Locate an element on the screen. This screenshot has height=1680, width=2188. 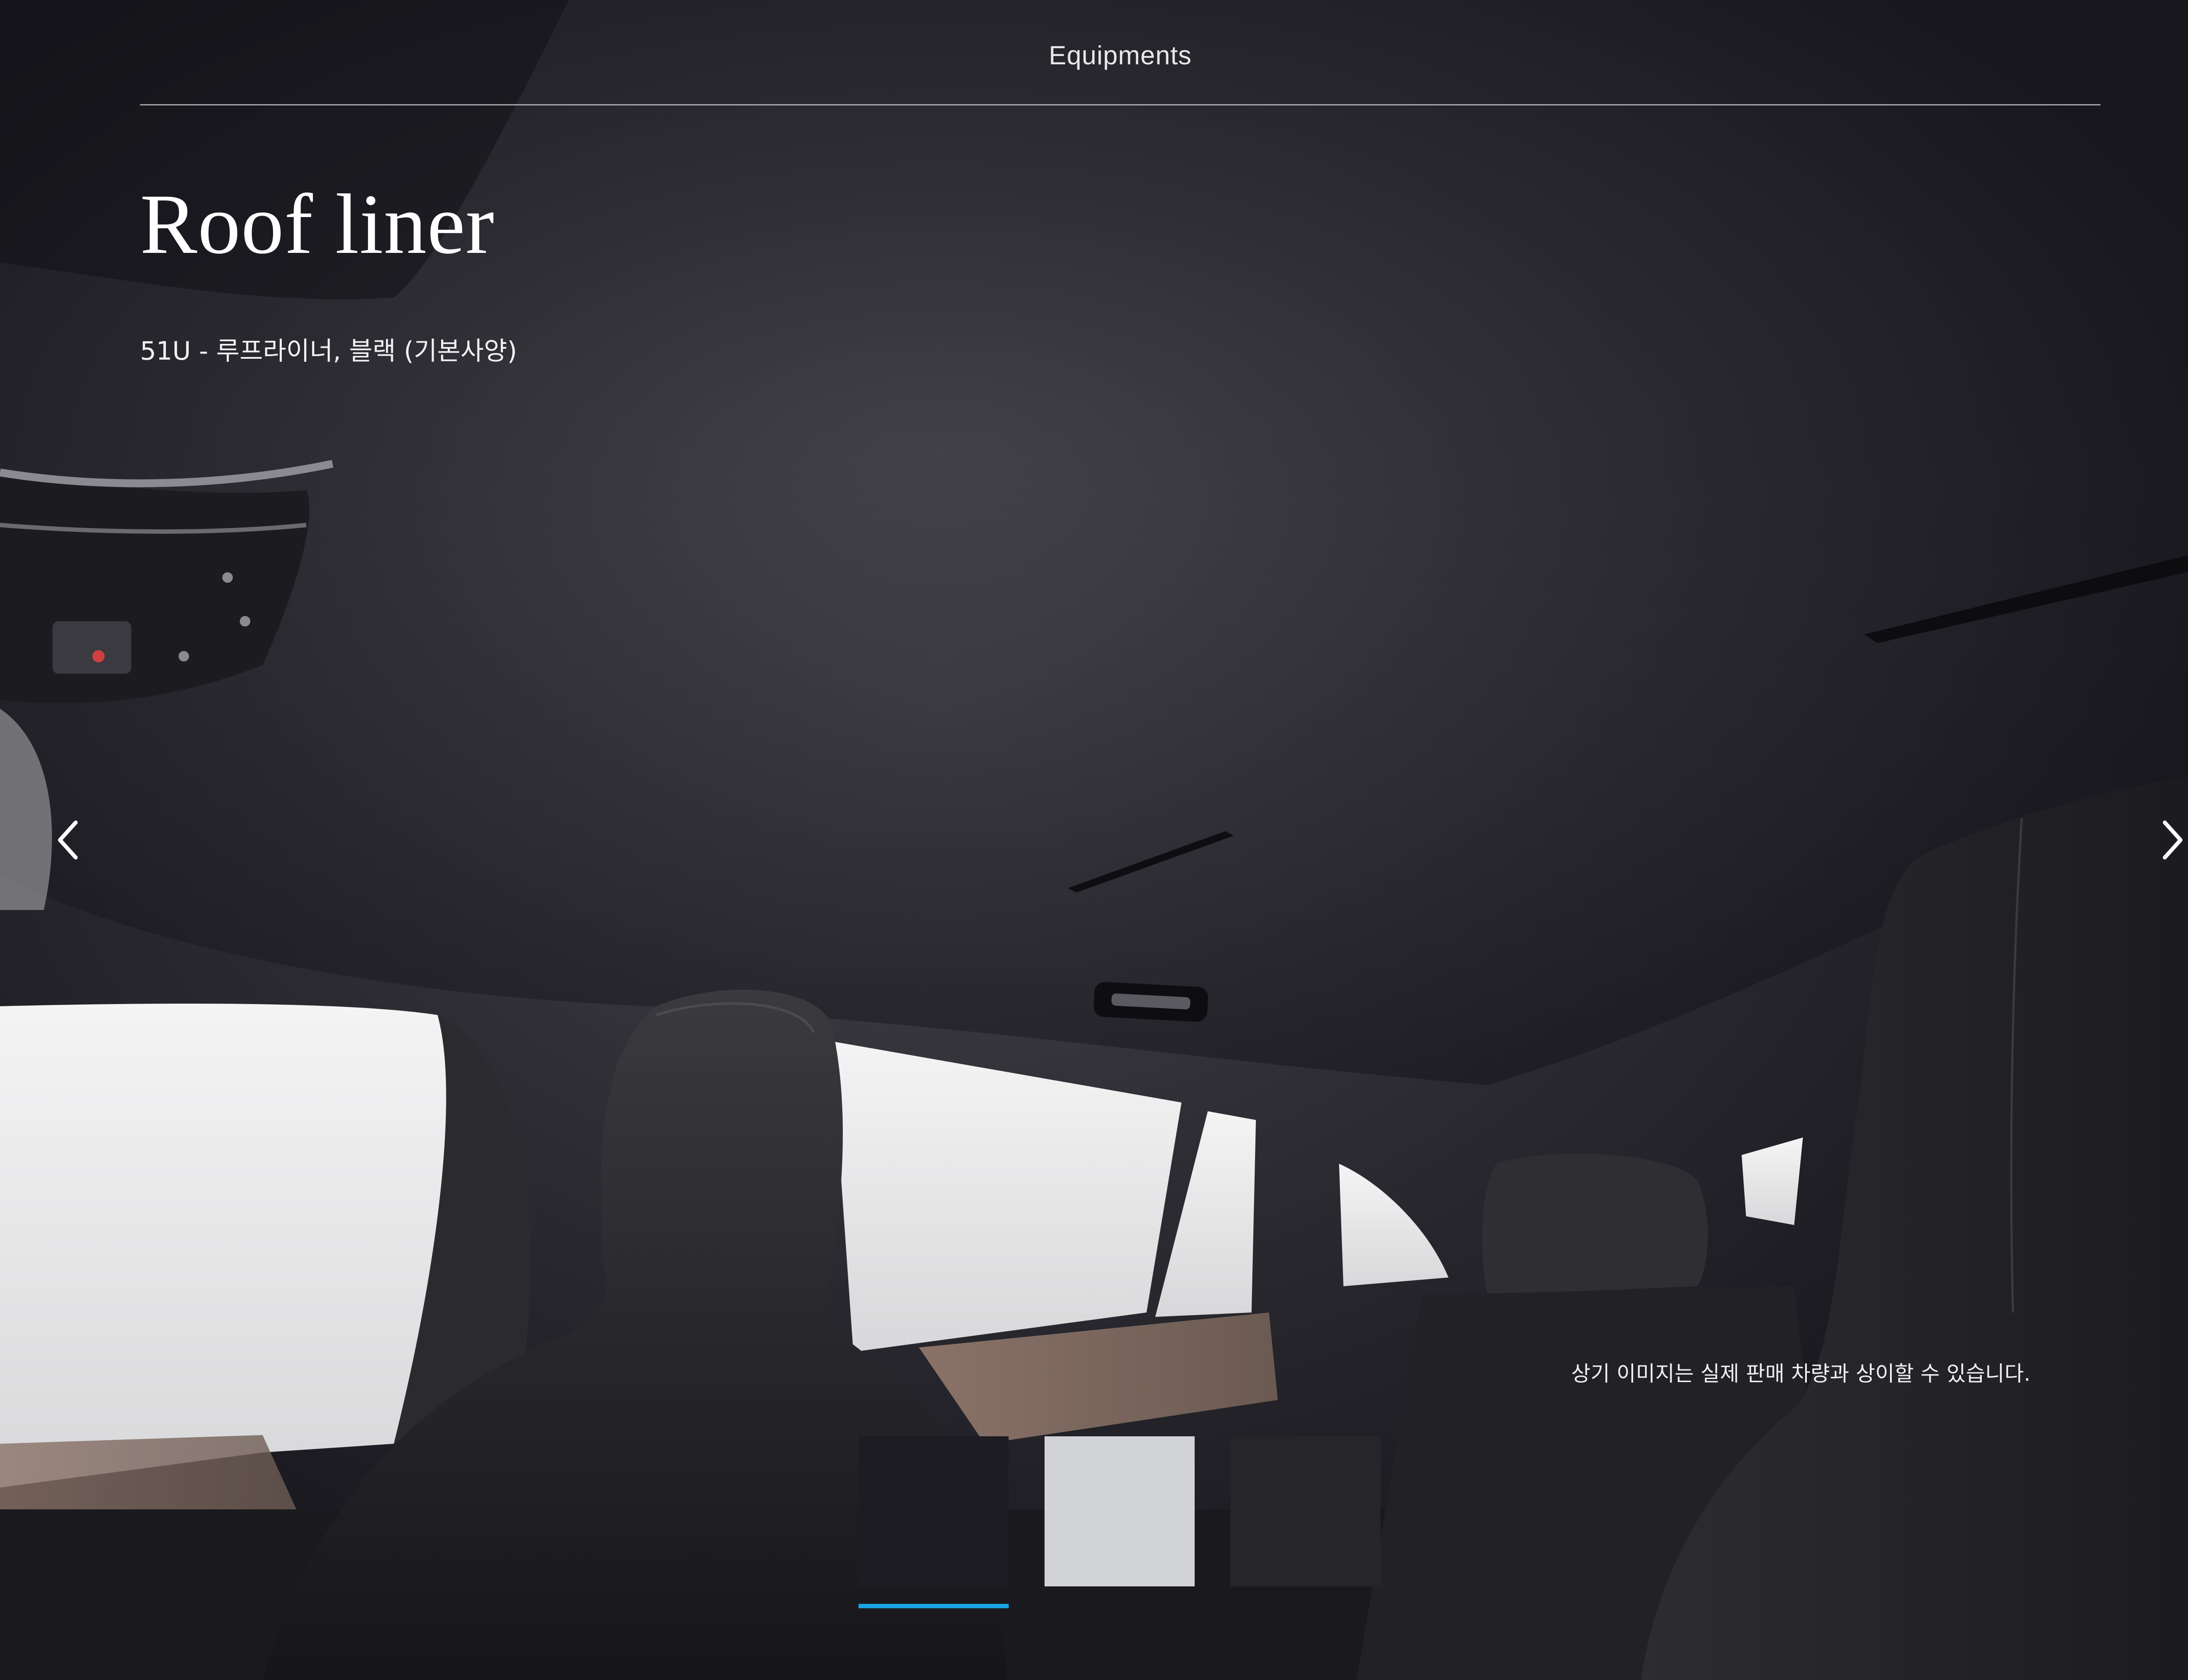
image-disclaimer: 상기 이미지는 실제 판매 차량과 상이할 수 있습니다. is located at coordinates (1800, 1374).